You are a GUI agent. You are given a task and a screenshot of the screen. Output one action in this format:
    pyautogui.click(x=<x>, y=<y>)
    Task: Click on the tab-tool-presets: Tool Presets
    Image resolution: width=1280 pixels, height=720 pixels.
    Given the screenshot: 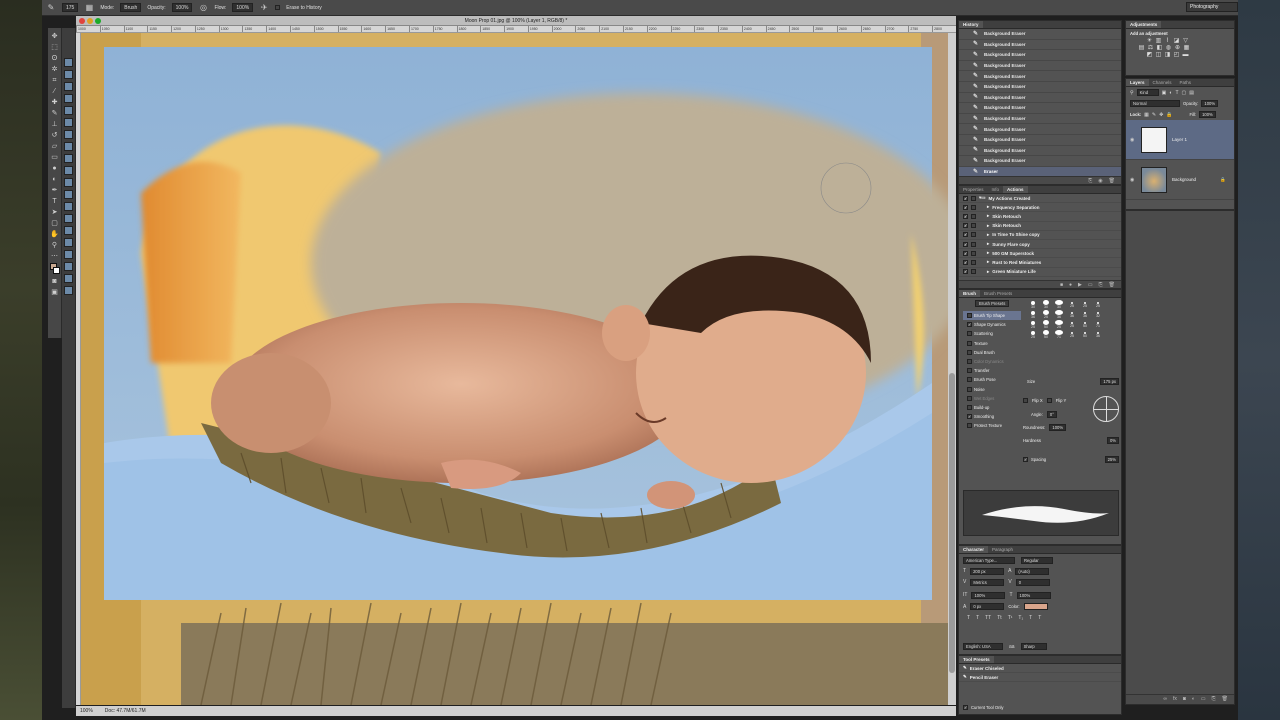 What is the action you would take?
    pyautogui.click(x=976, y=659)
    